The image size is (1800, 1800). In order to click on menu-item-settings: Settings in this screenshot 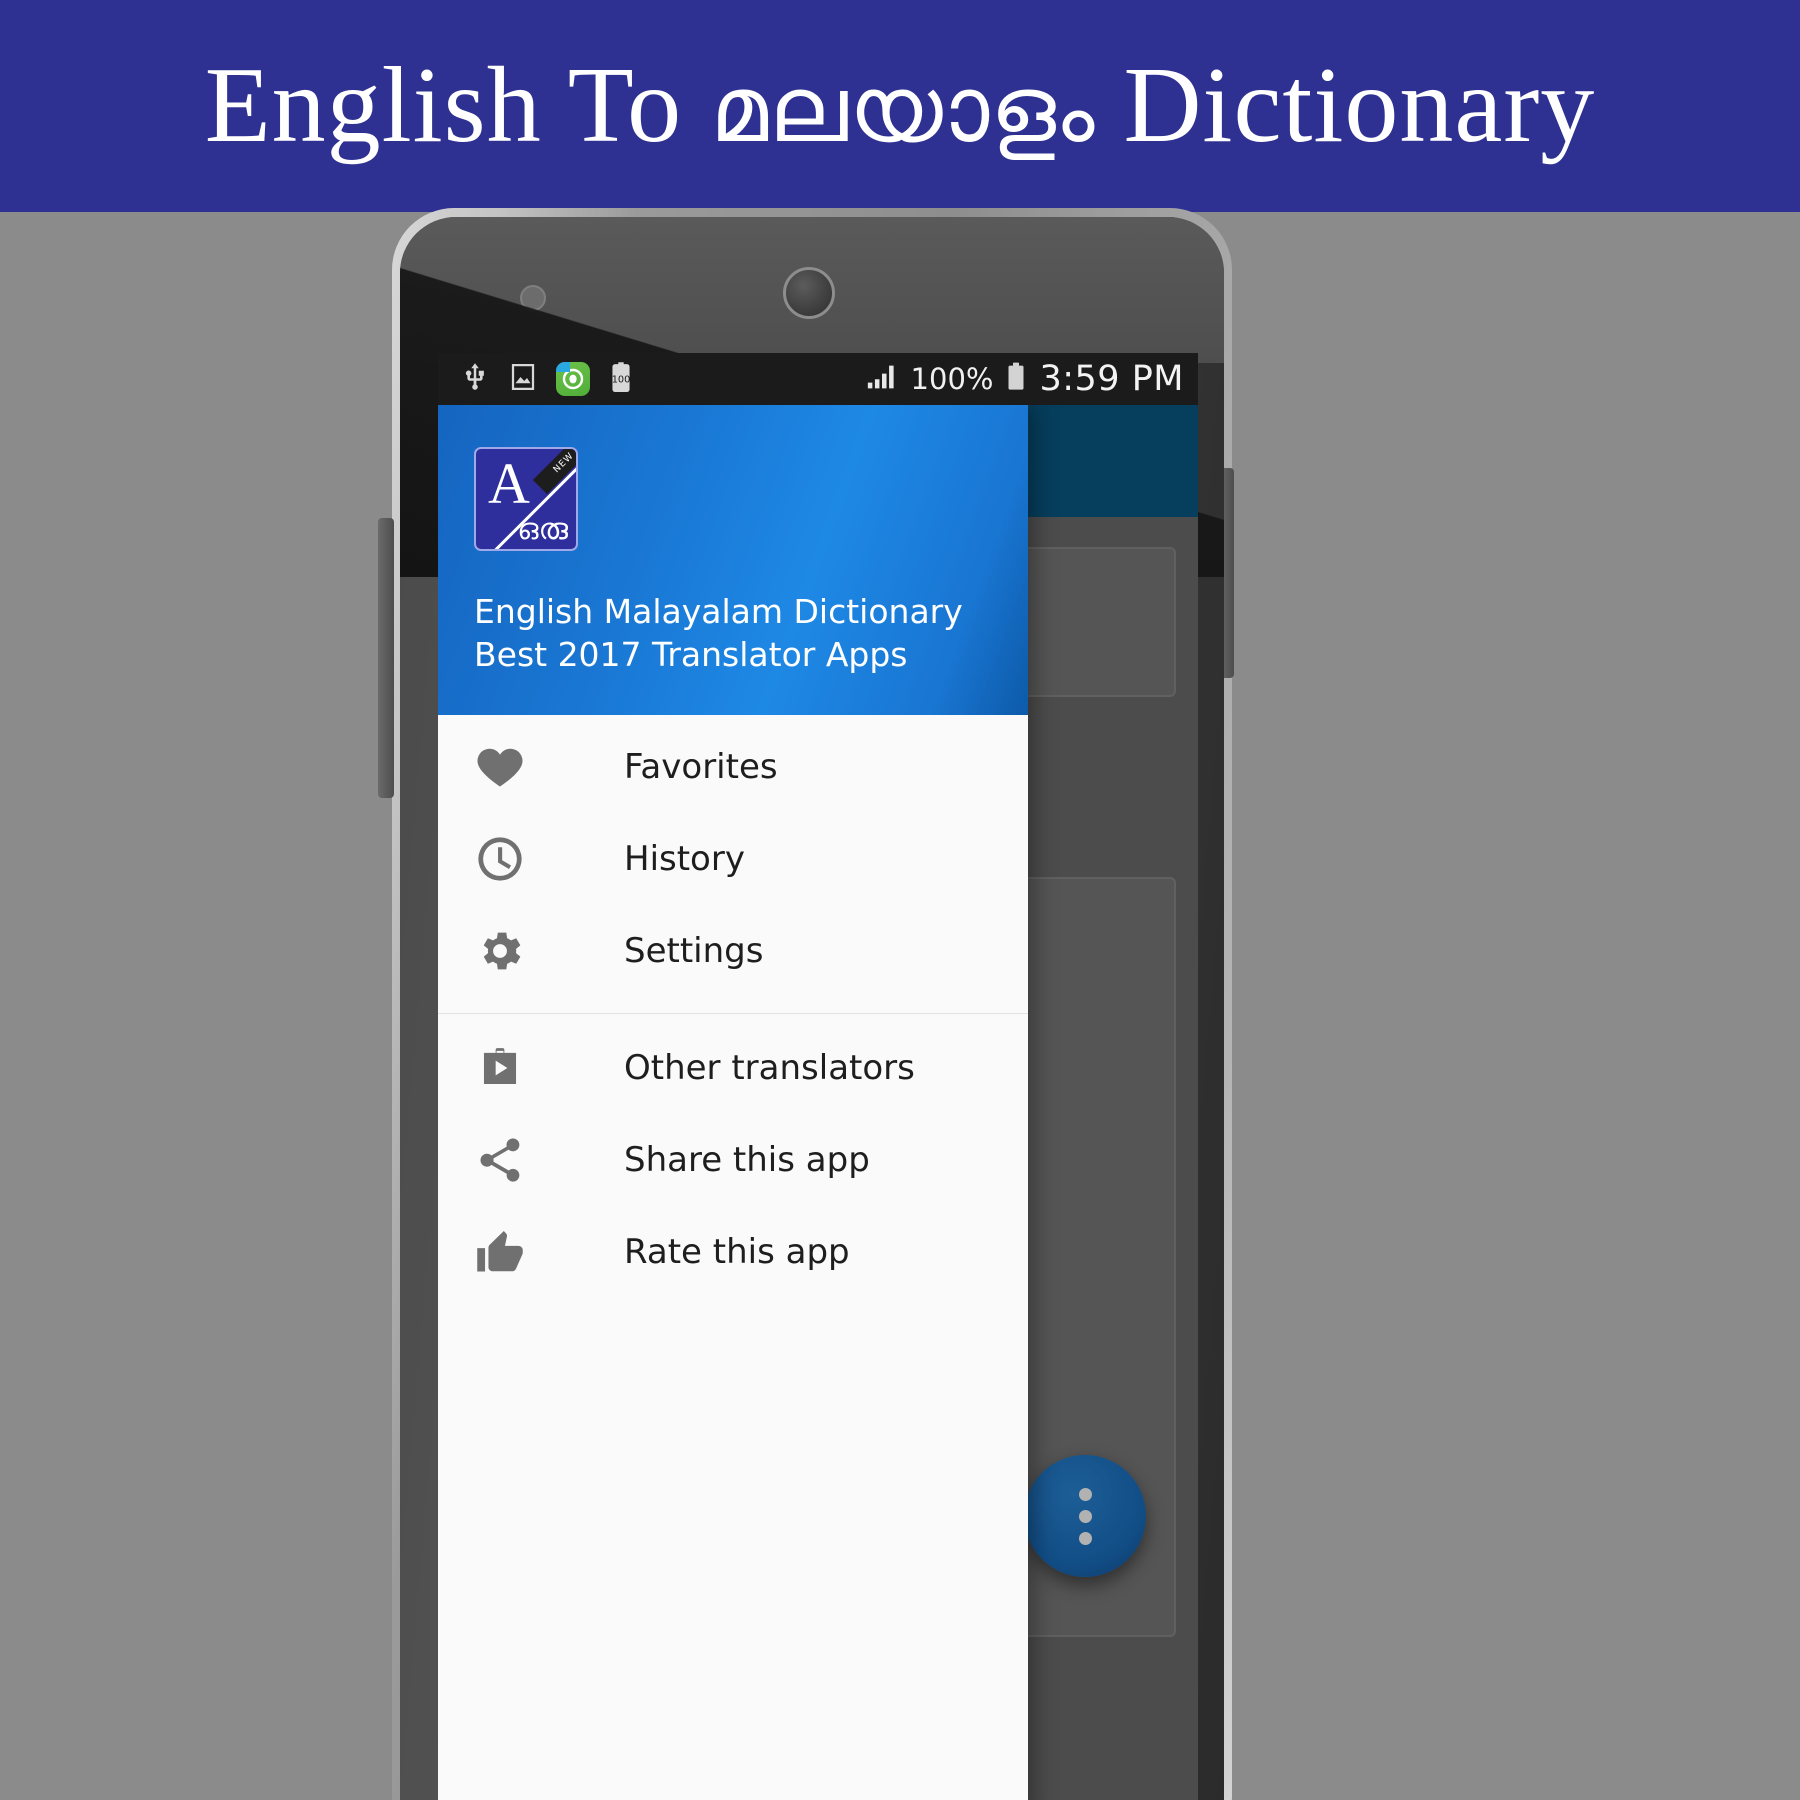, I will do `click(733, 951)`.